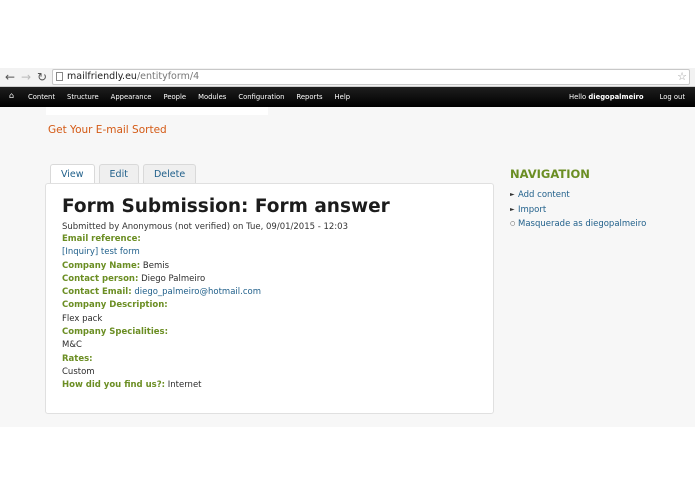 The height and width of the screenshot is (494, 695). What do you see at coordinates (72, 174) in the screenshot?
I see `tab-view: View` at bounding box center [72, 174].